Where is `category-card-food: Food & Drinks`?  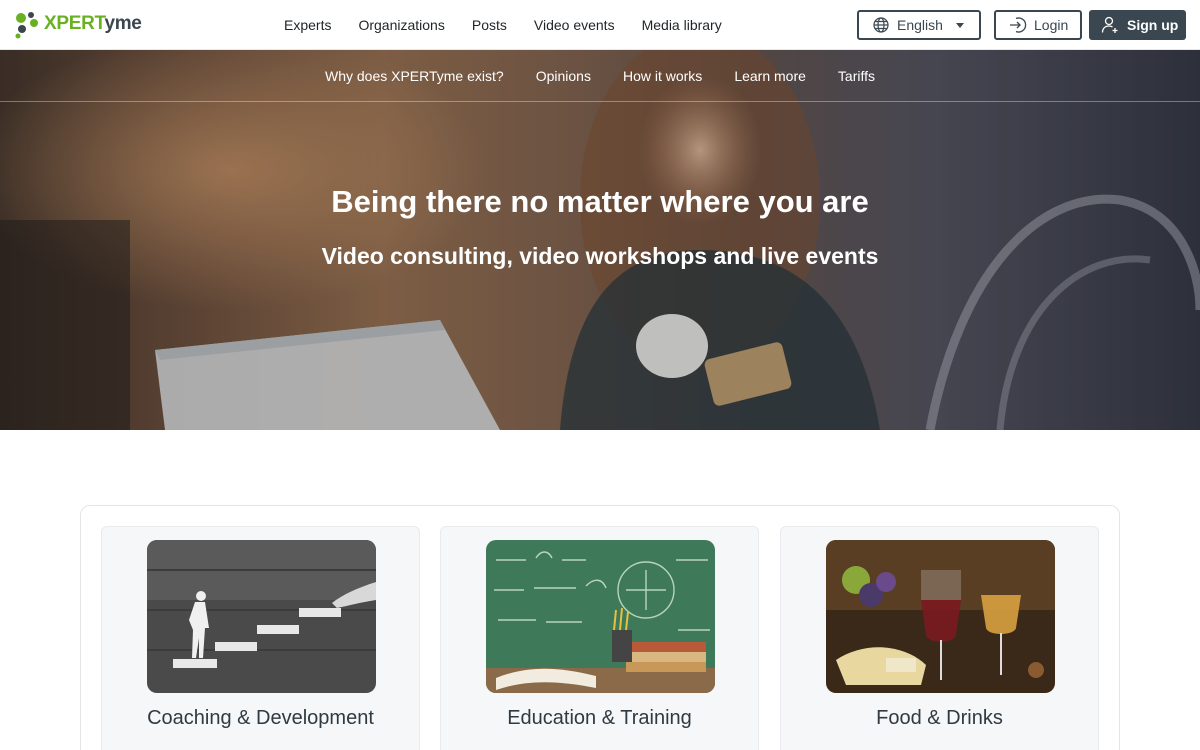 category-card-food: Food & Drinks is located at coordinates (939, 638).